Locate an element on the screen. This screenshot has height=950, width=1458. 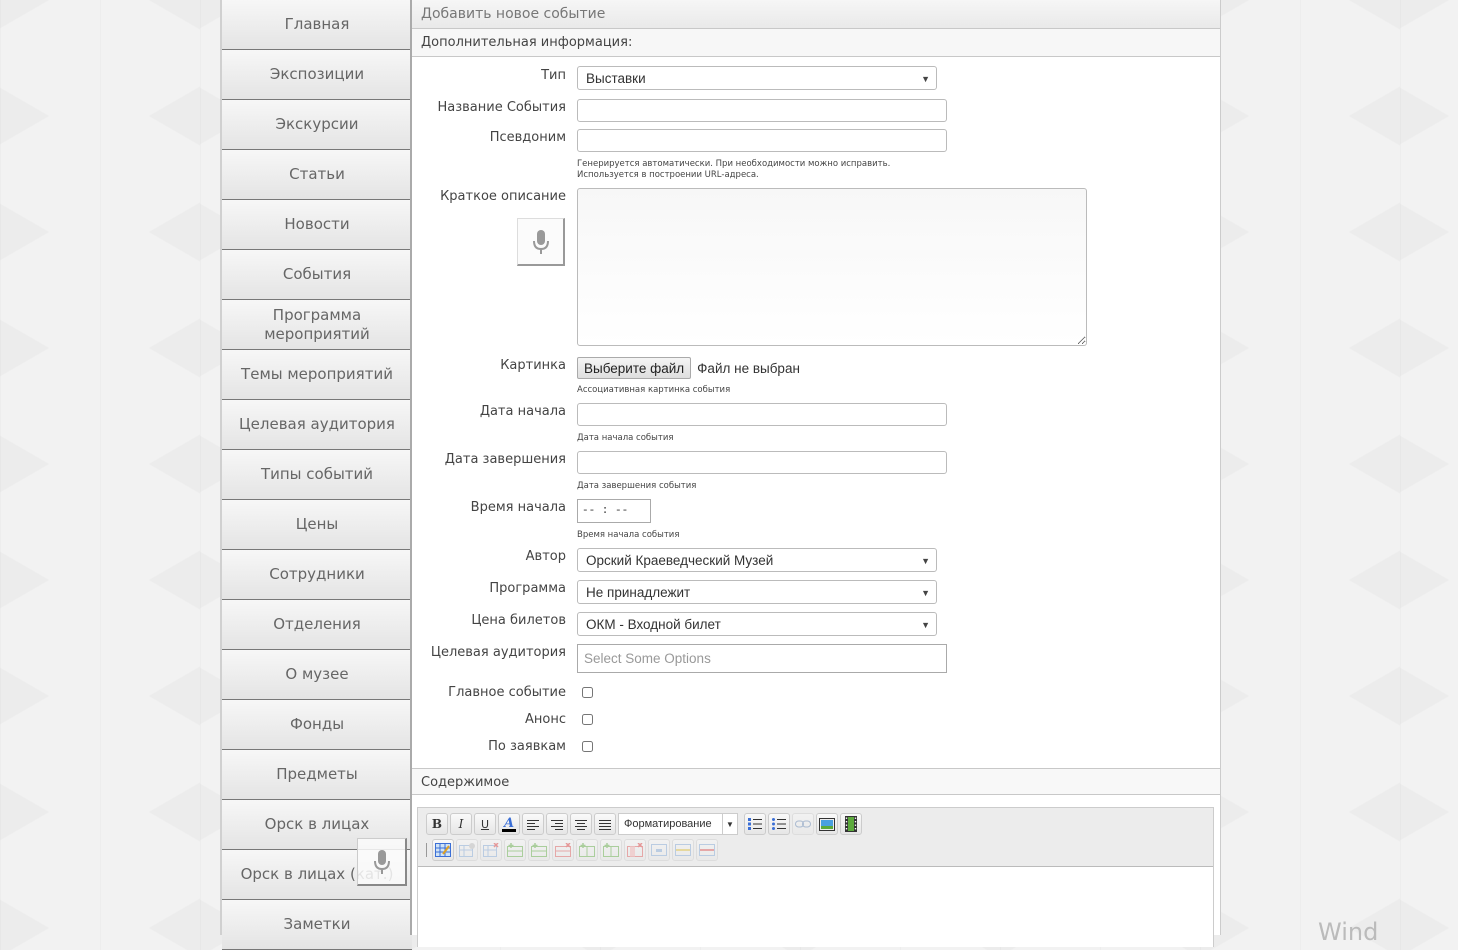
alias-input is located at coordinates (762, 140).